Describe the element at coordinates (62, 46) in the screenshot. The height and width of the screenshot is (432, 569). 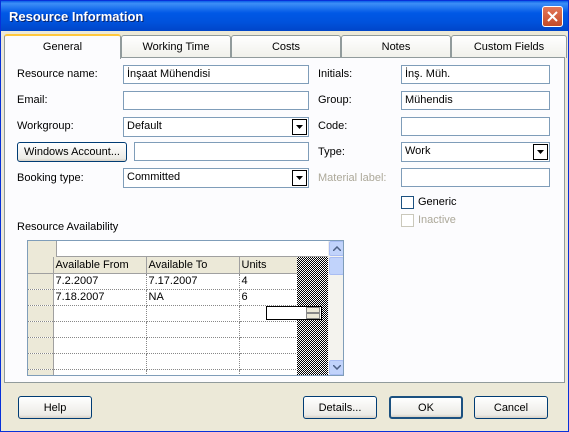
I see `tab-general: General` at that location.